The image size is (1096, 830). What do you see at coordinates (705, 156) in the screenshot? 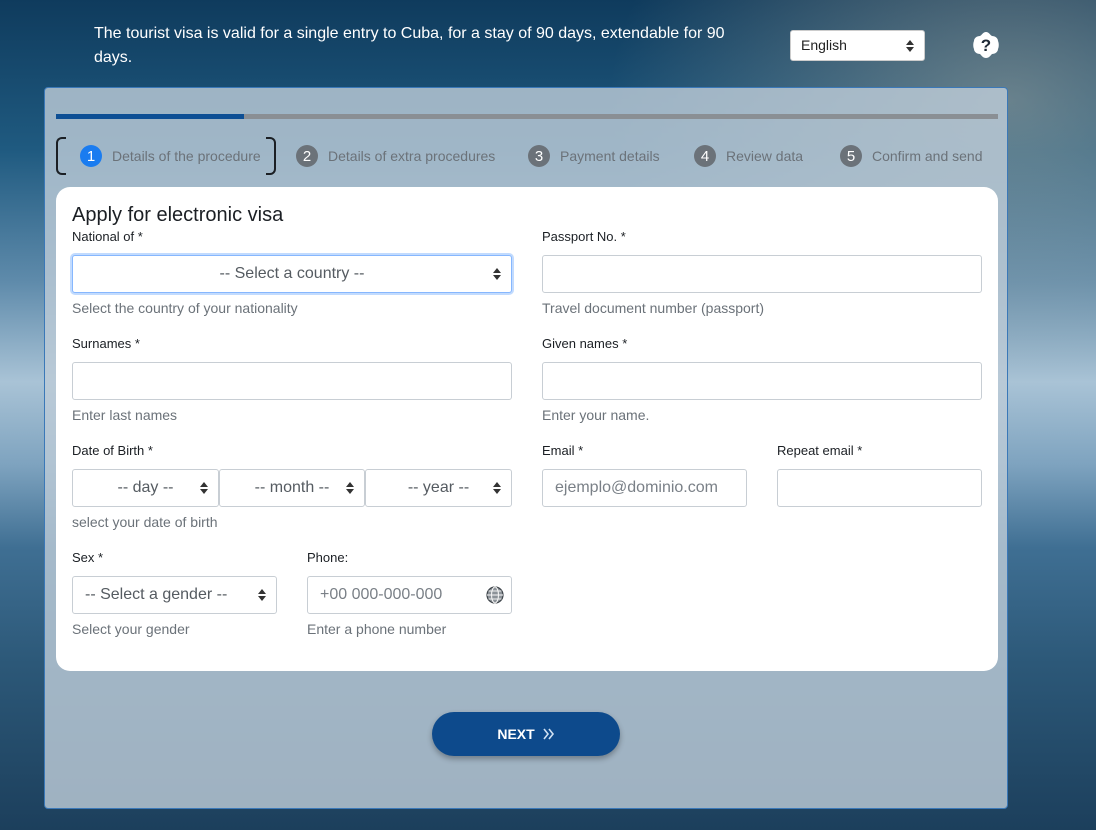
I see `step-number: 4` at bounding box center [705, 156].